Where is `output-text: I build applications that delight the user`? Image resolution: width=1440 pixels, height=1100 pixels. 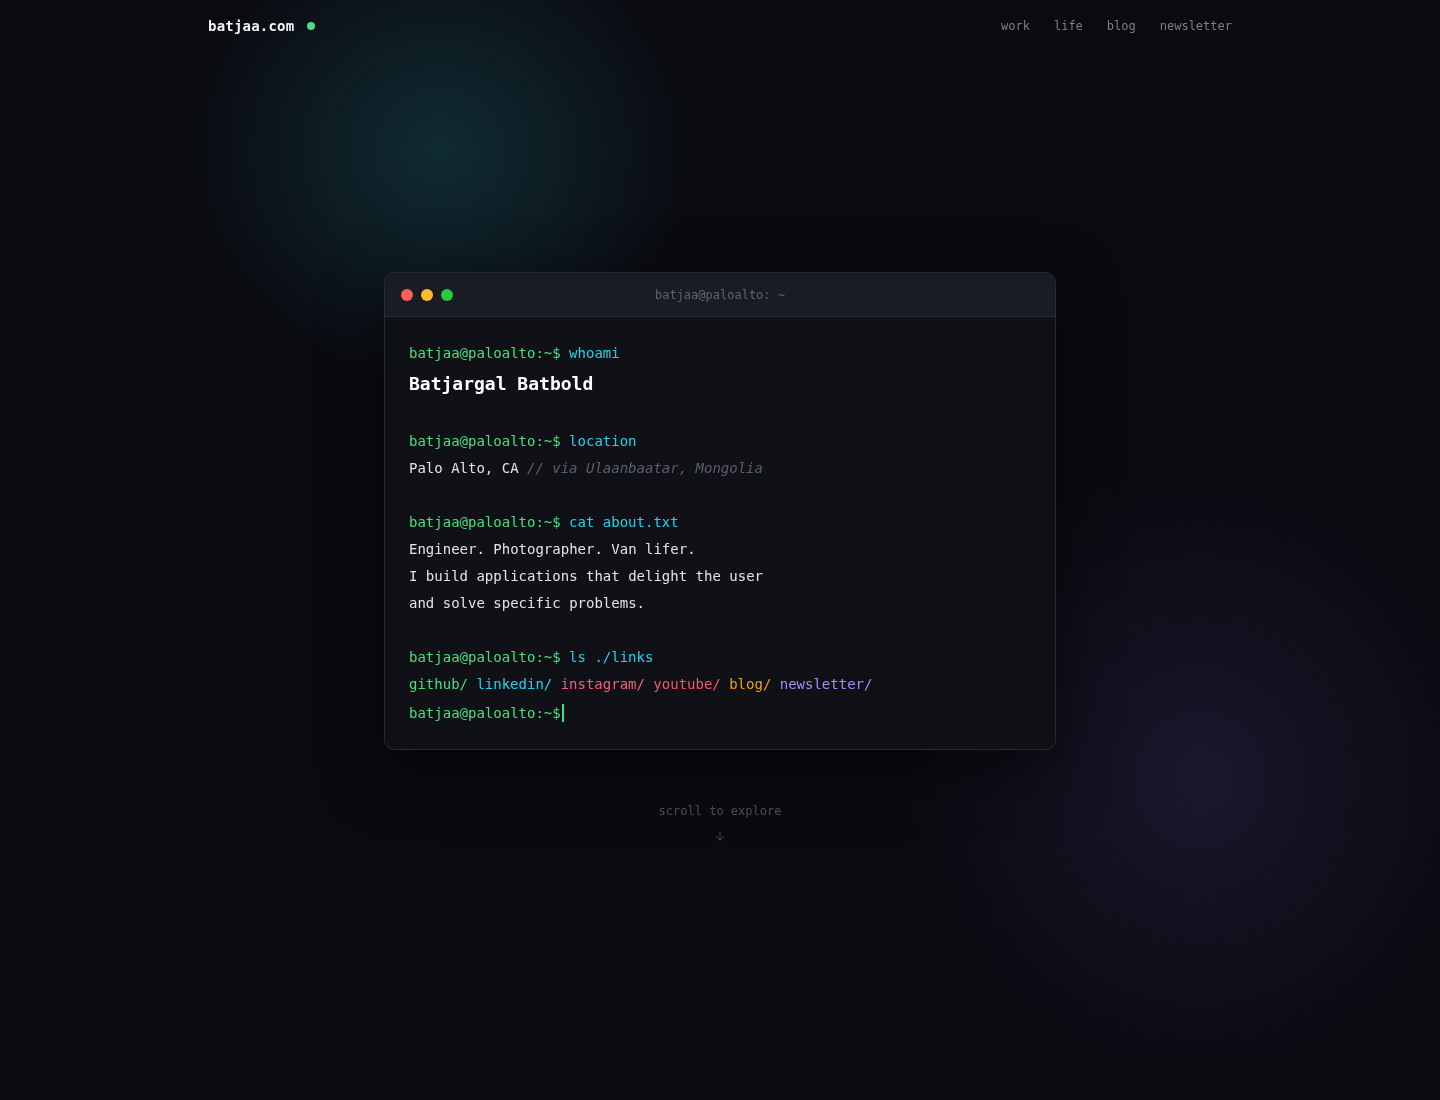 output-text: I build applications that delight the user is located at coordinates (586, 575).